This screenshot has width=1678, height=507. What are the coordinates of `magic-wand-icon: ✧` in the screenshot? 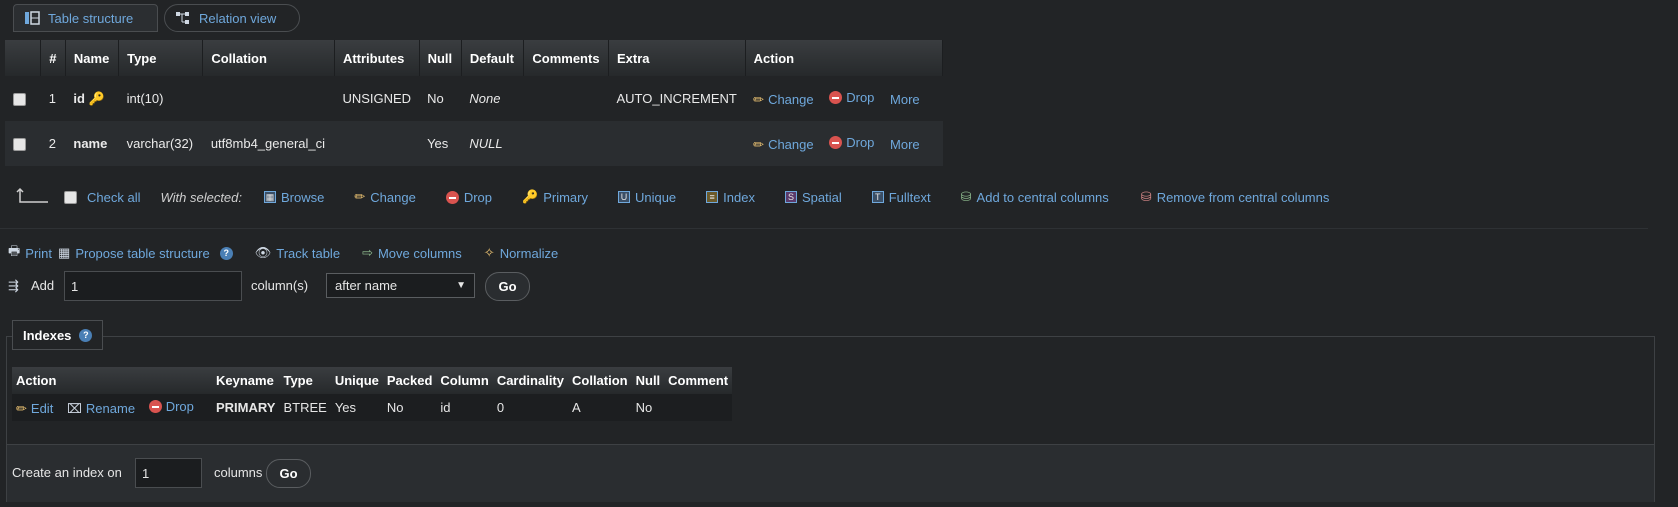 It's located at (489, 252).